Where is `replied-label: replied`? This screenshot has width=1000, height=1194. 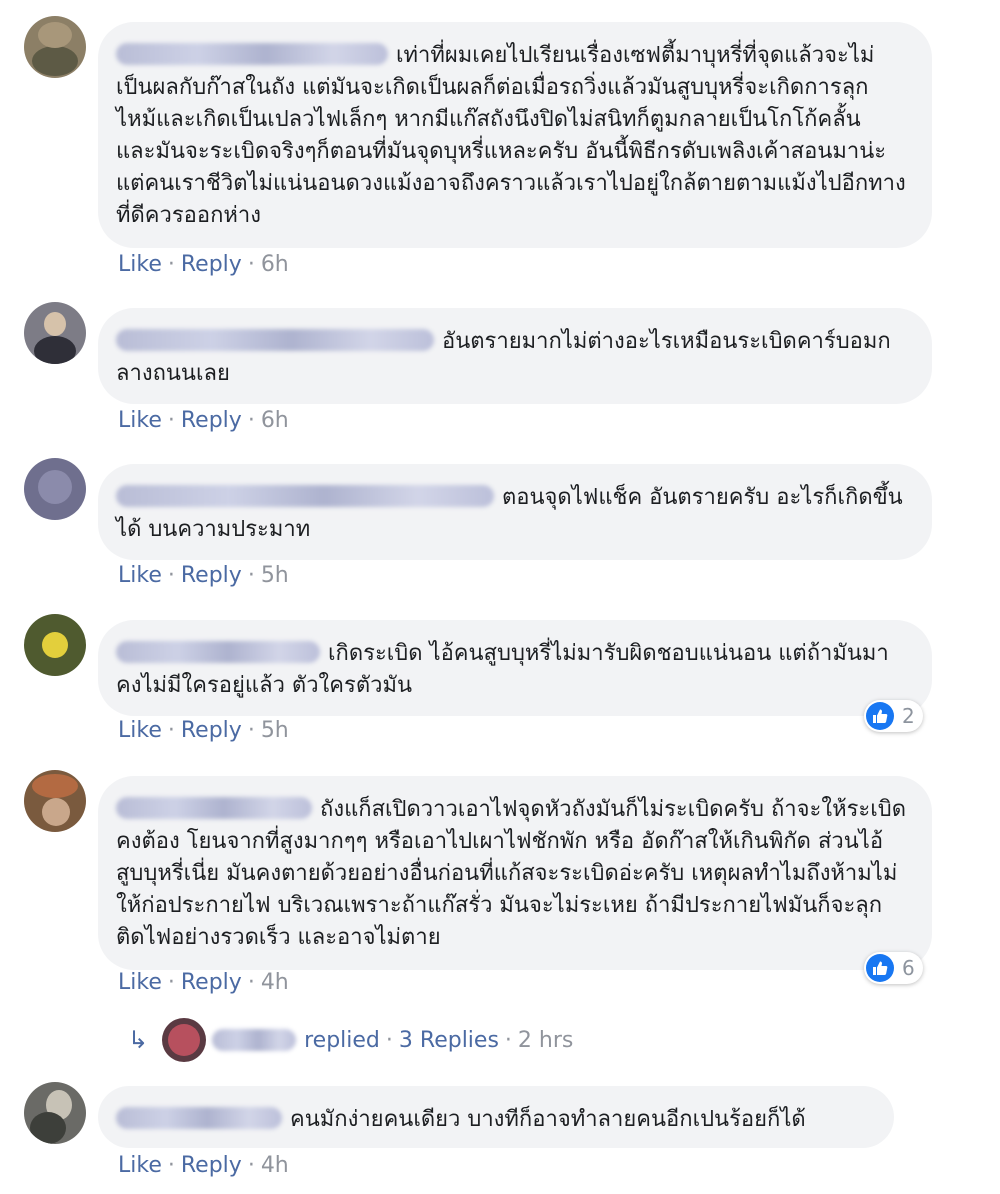
replied-label: replied is located at coordinates (342, 1040).